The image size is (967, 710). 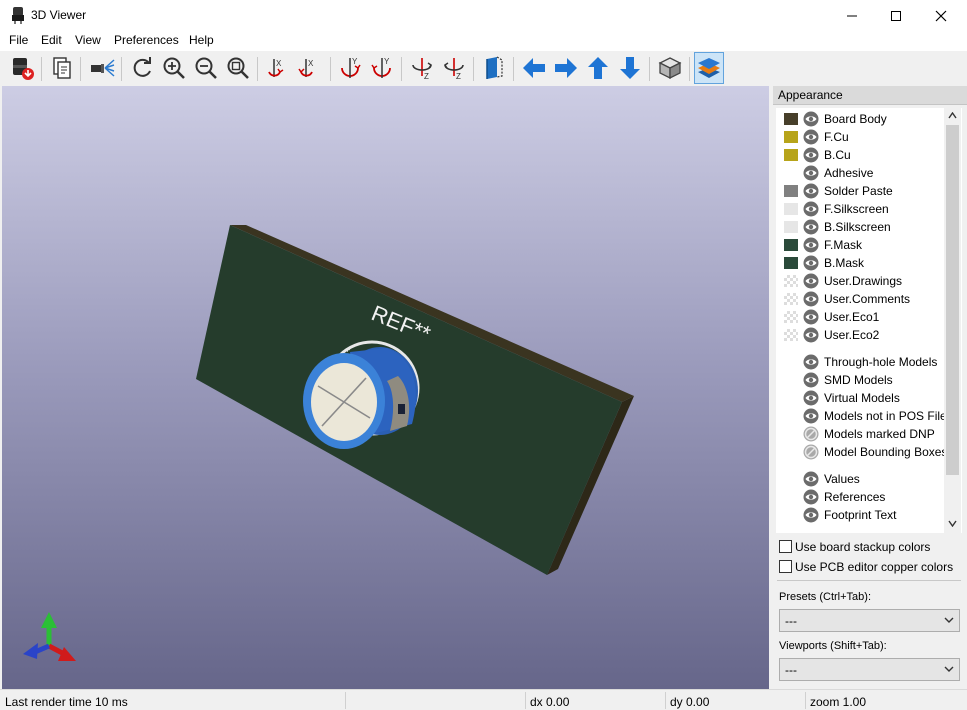 I want to click on layer-row-user-drawings: User.Drawings, so click(x=861, y=281).